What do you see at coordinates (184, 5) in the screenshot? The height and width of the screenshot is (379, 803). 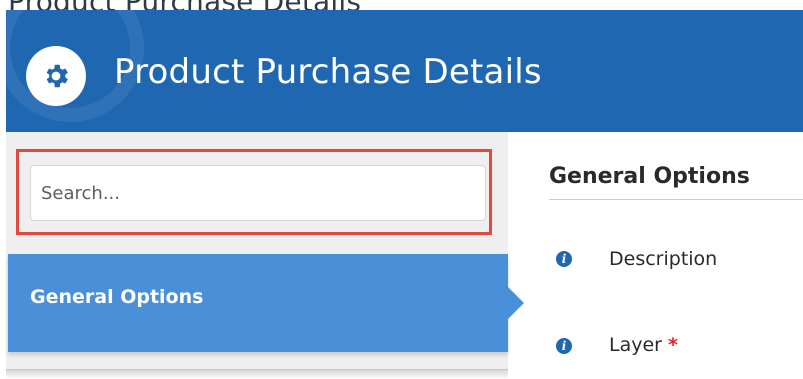 I see `top-cropped-text: Product Purchase Details` at bounding box center [184, 5].